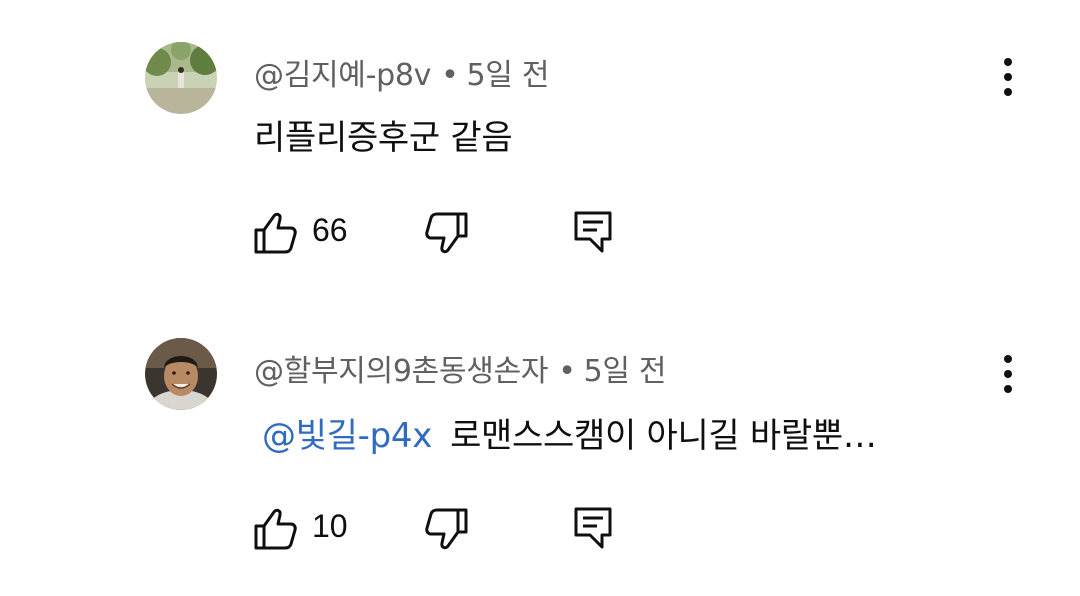  What do you see at coordinates (330, 526) in the screenshot?
I see `like-count: 10` at bounding box center [330, 526].